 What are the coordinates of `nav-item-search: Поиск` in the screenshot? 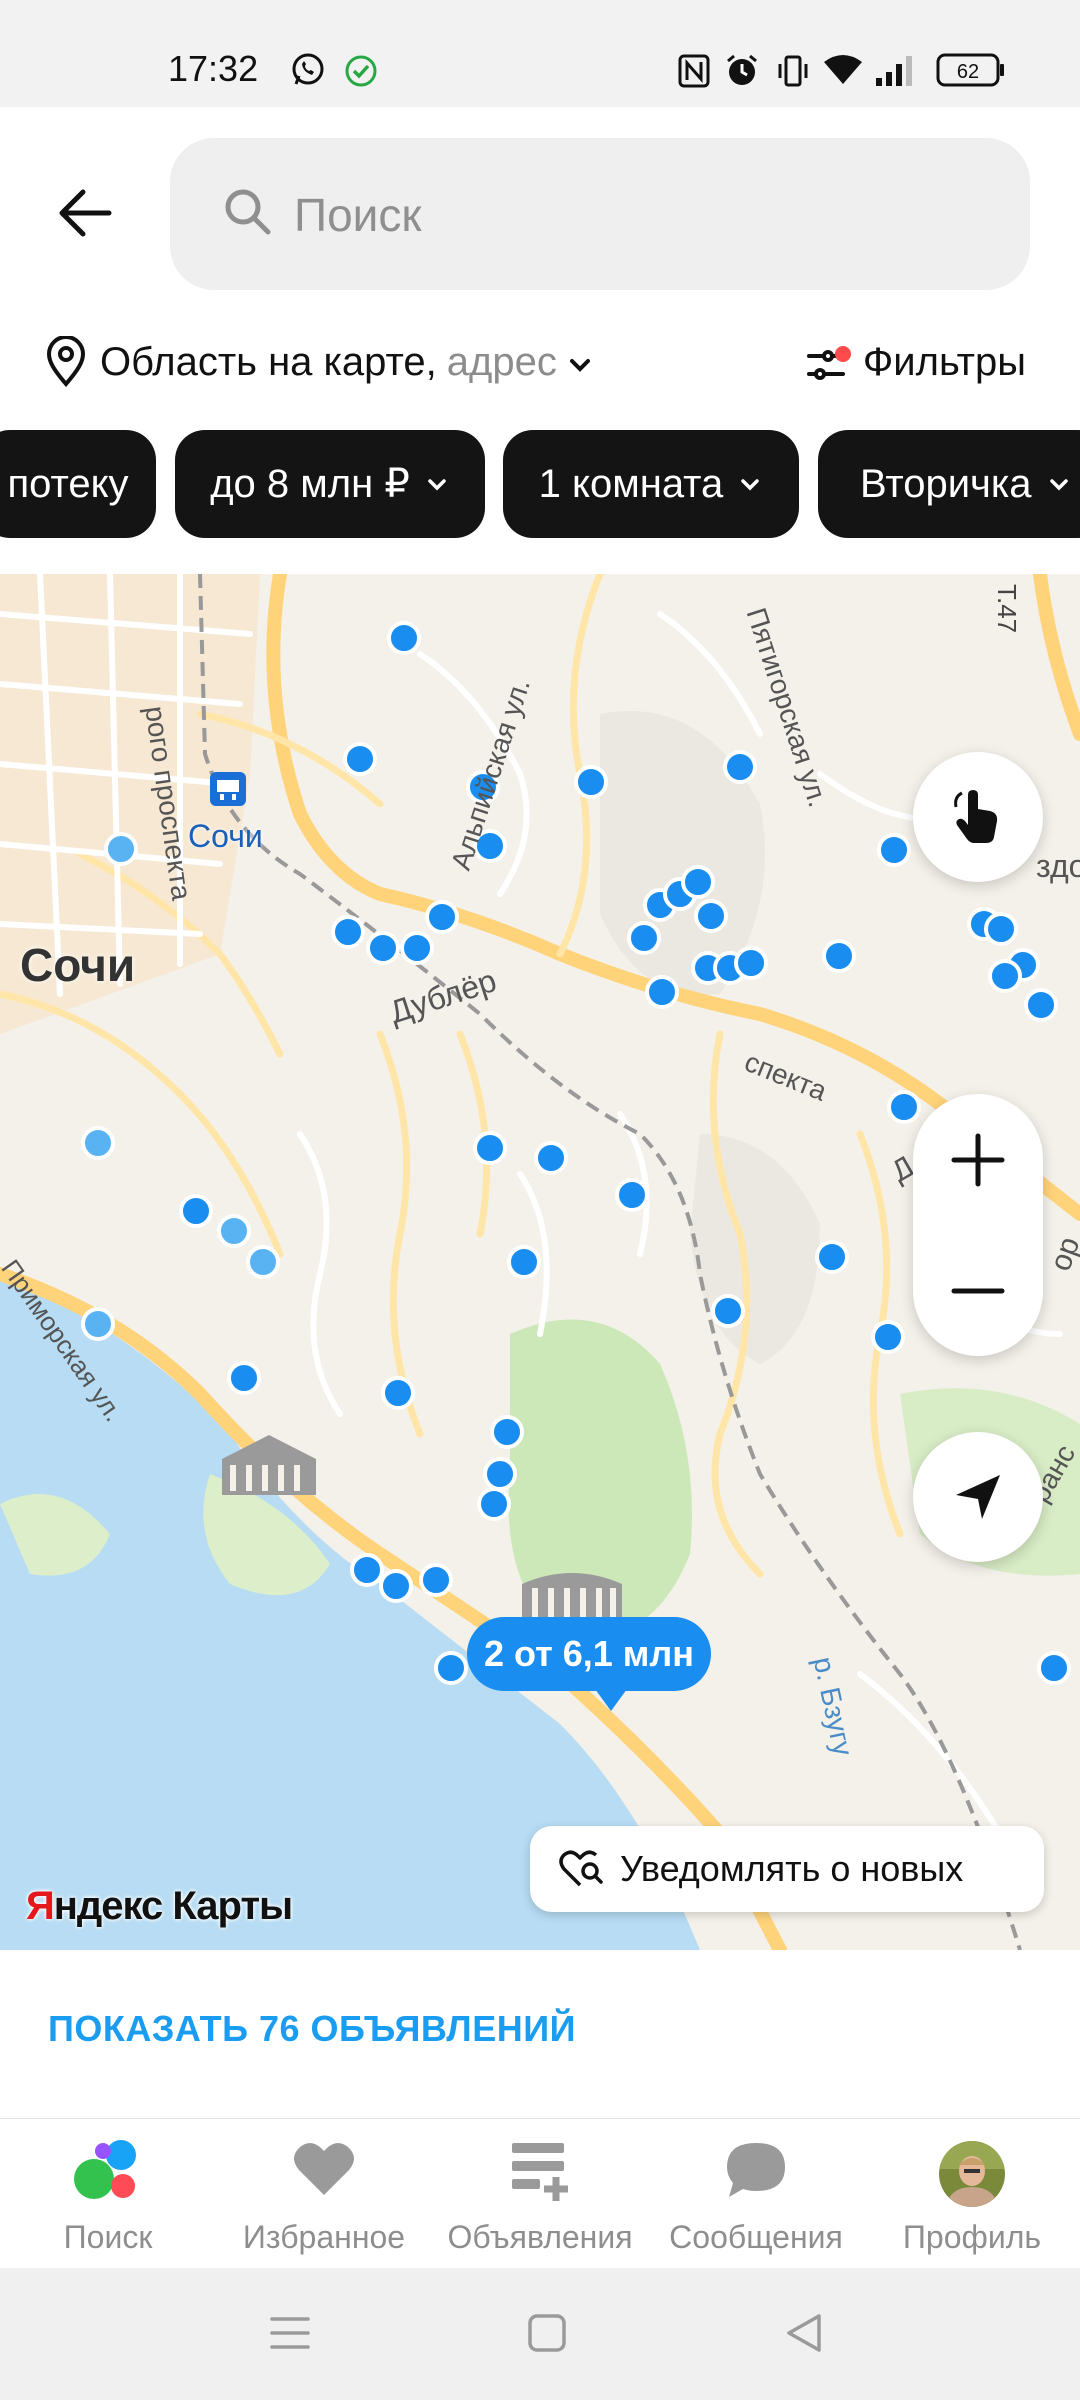 It's located at (108, 2194).